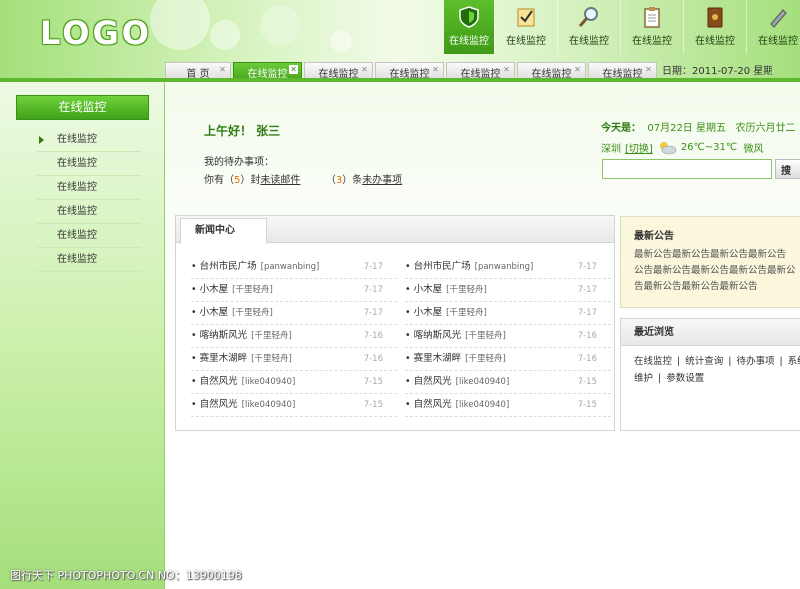 The image size is (800, 589). I want to click on switch-city-link: [切换], so click(639, 147).